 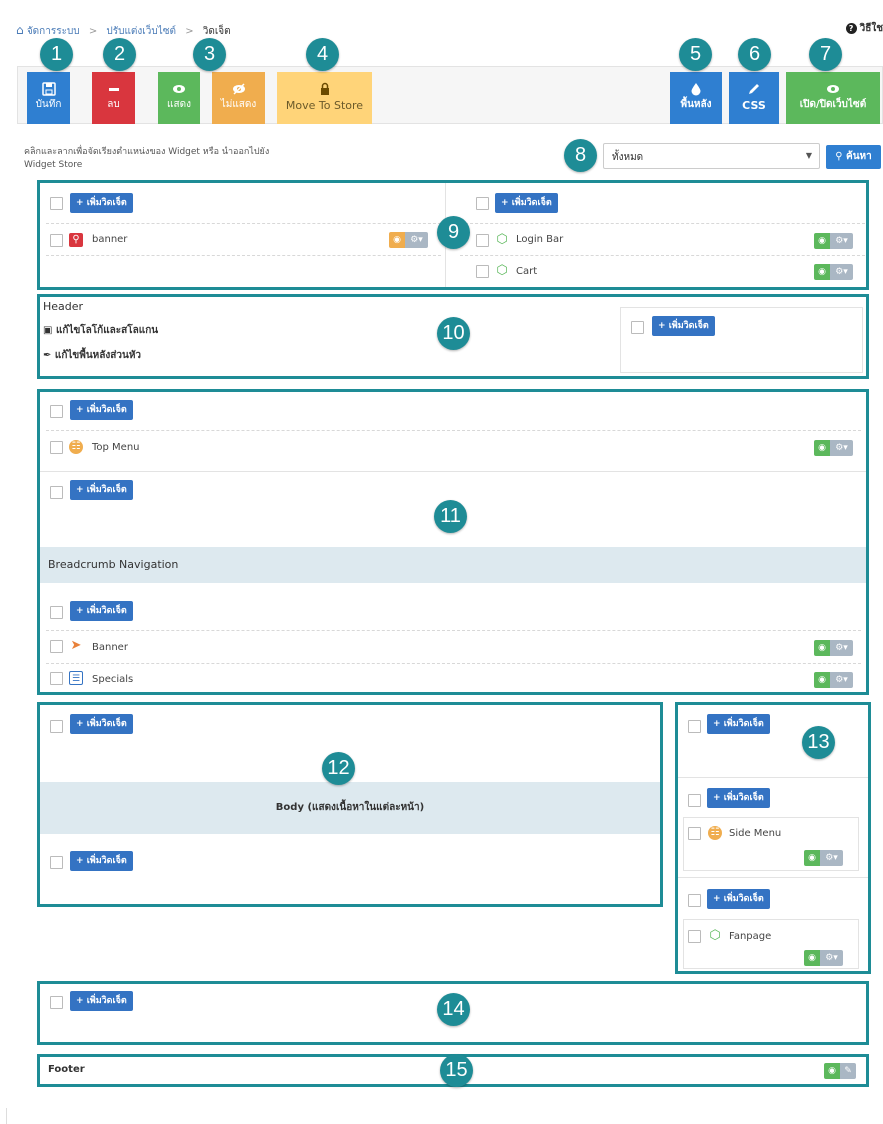 What do you see at coordinates (48, 98) in the screenshot?
I see `save-button: บันทึก` at bounding box center [48, 98].